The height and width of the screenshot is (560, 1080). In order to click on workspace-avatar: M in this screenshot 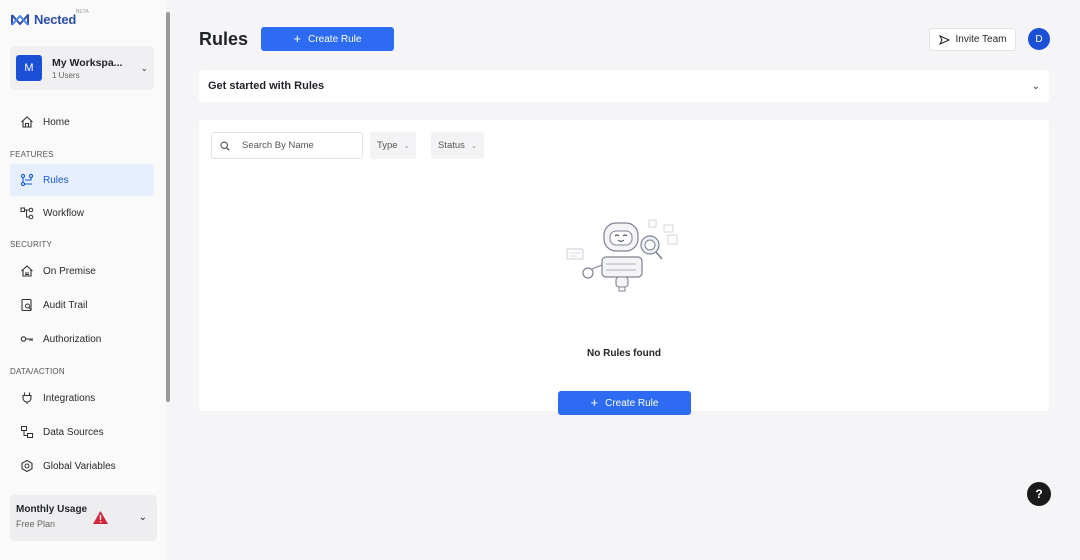, I will do `click(29, 68)`.